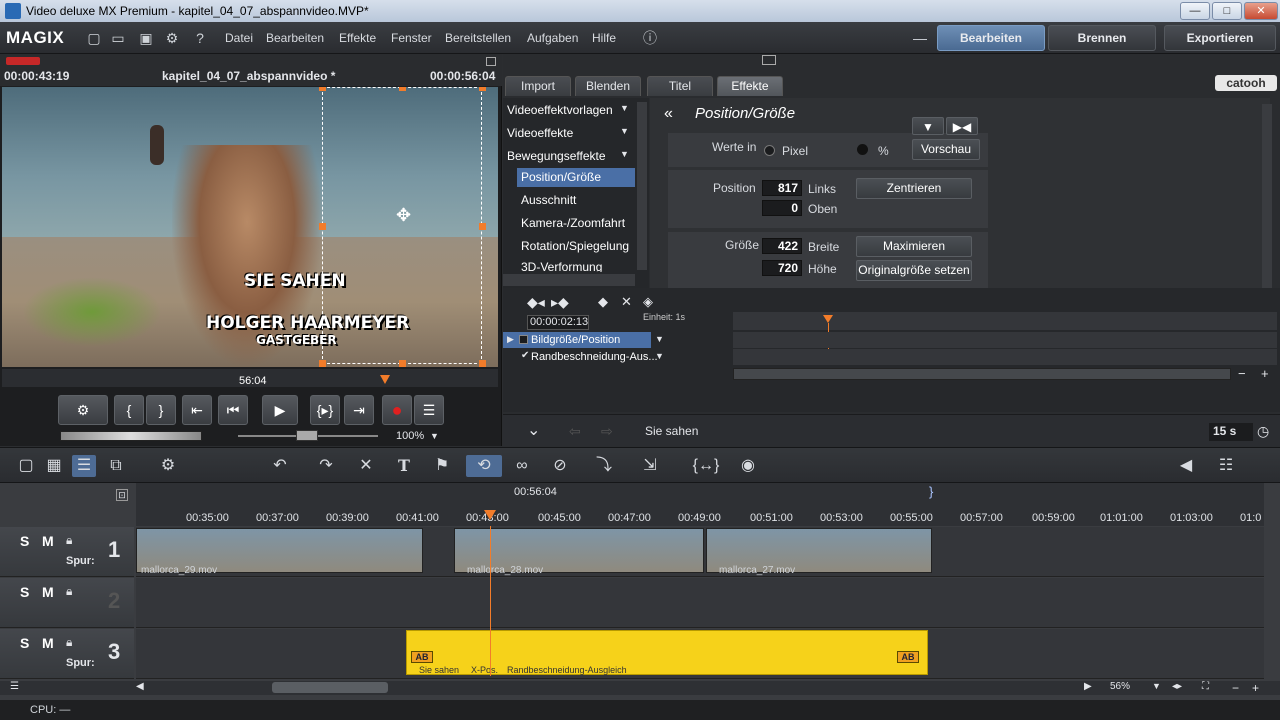 This screenshot has height=720, width=1280. I want to click on zoom-fit-icon: ⛶, so click(1205, 686).